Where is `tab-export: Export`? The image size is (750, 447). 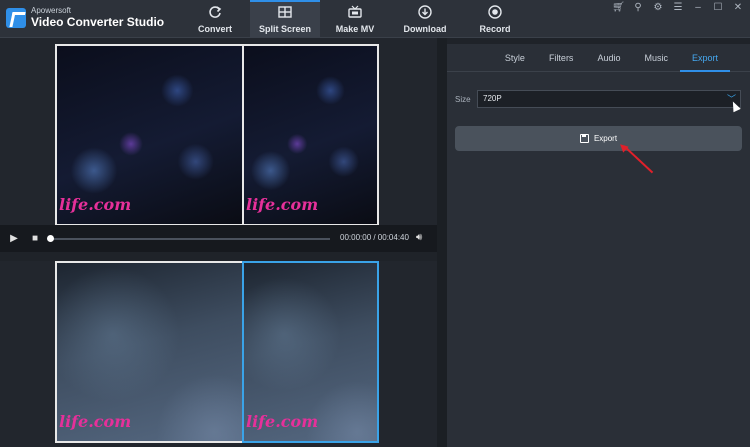 tab-export: Export is located at coordinates (704, 58).